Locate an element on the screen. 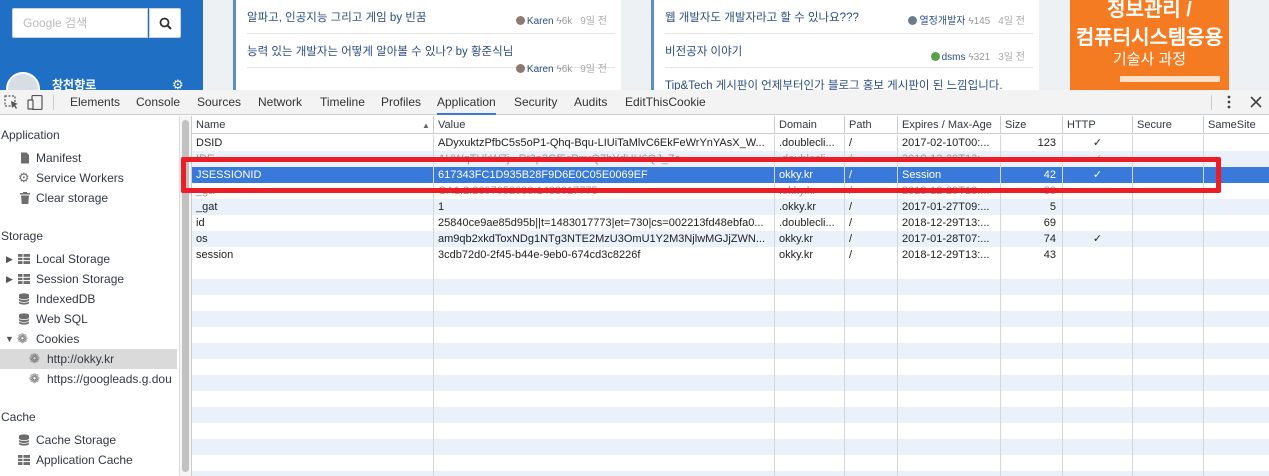 The image size is (1269, 476). tab-security: Security is located at coordinates (535, 102).